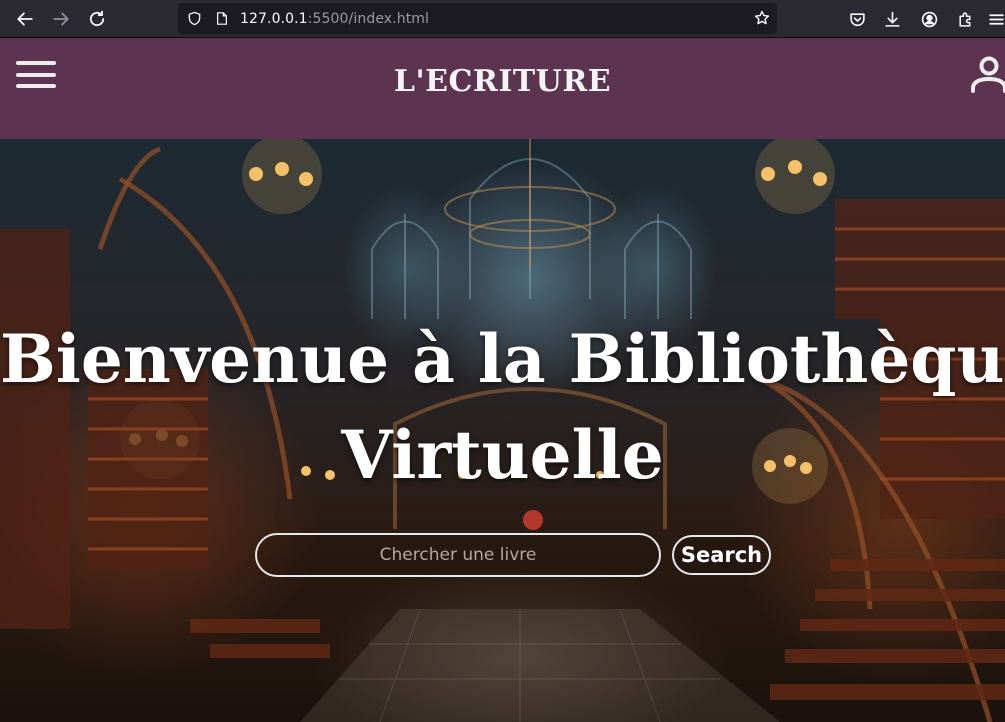  I want to click on address-bar: 127.0.0.1:5500/index.html, so click(477, 18).